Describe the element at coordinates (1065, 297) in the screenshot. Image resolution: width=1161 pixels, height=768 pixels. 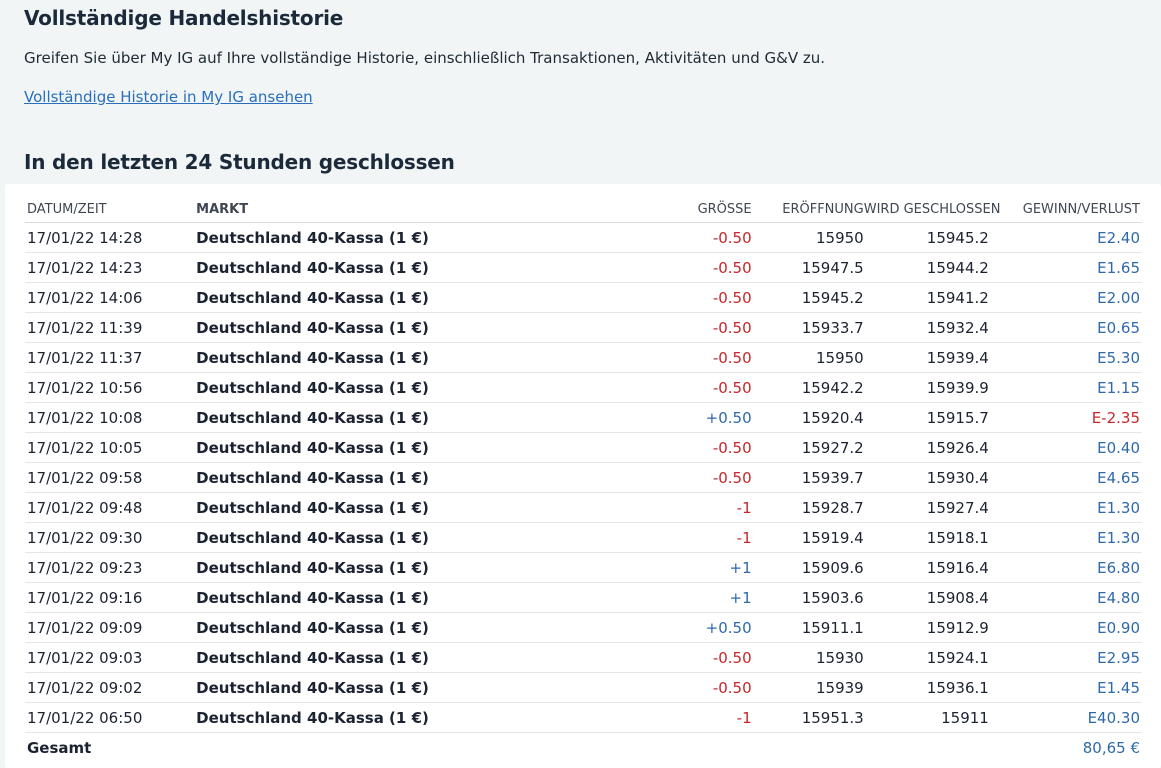
I see `cell-profit-loss: E2.00` at that location.